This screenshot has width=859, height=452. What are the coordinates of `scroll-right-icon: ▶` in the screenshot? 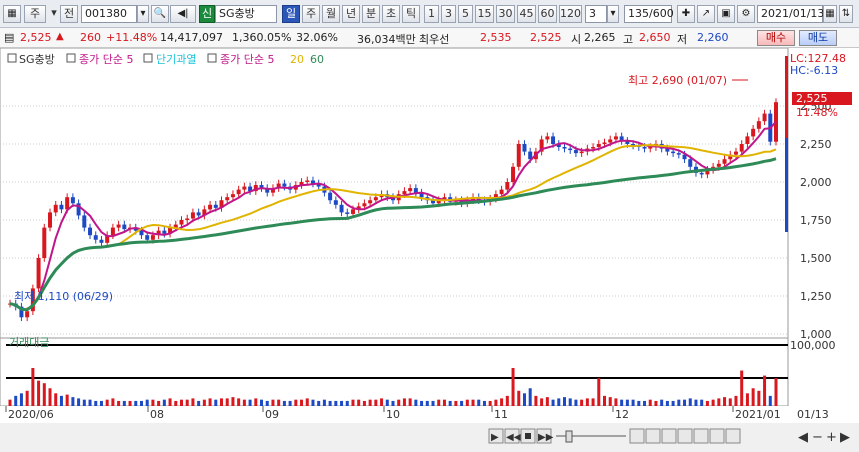 It's located at (845, 437).